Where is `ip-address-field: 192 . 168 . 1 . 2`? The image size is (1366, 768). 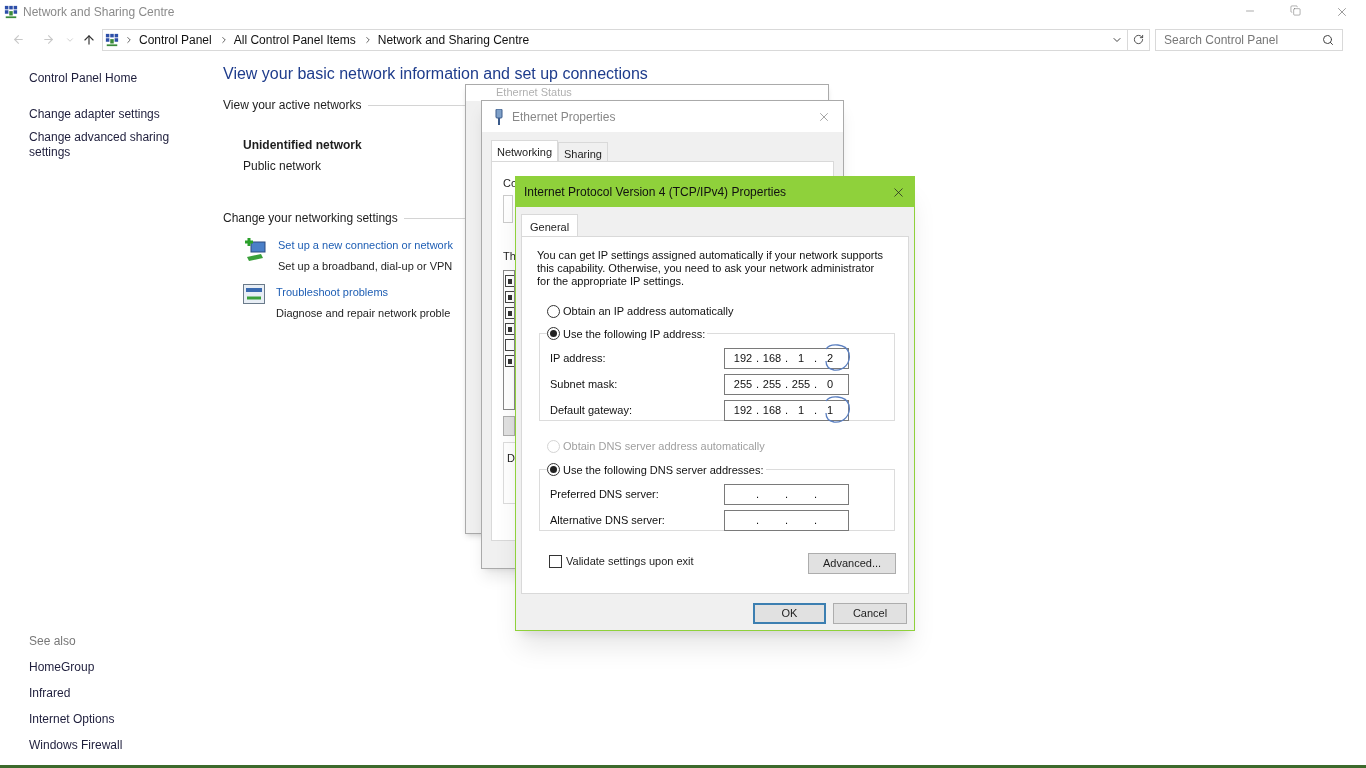
ip-address-field: 192 . 168 . 1 . 2 is located at coordinates (786, 358).